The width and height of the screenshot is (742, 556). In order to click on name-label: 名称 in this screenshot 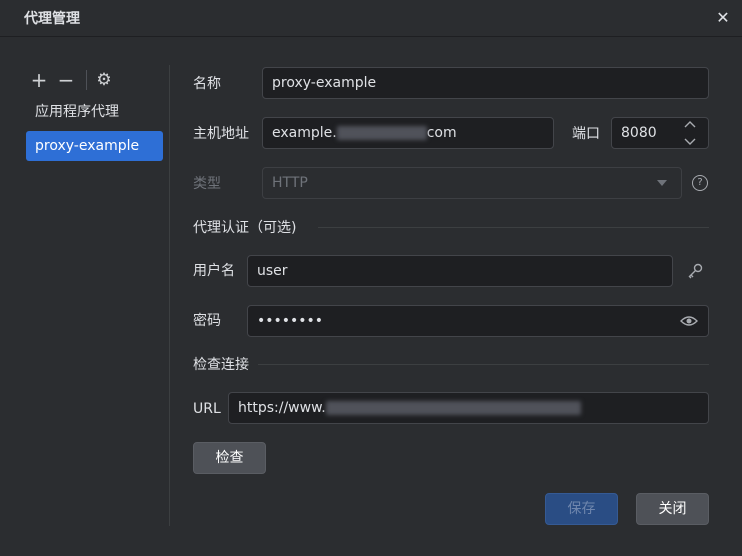, I will do `click(207, 84)`.